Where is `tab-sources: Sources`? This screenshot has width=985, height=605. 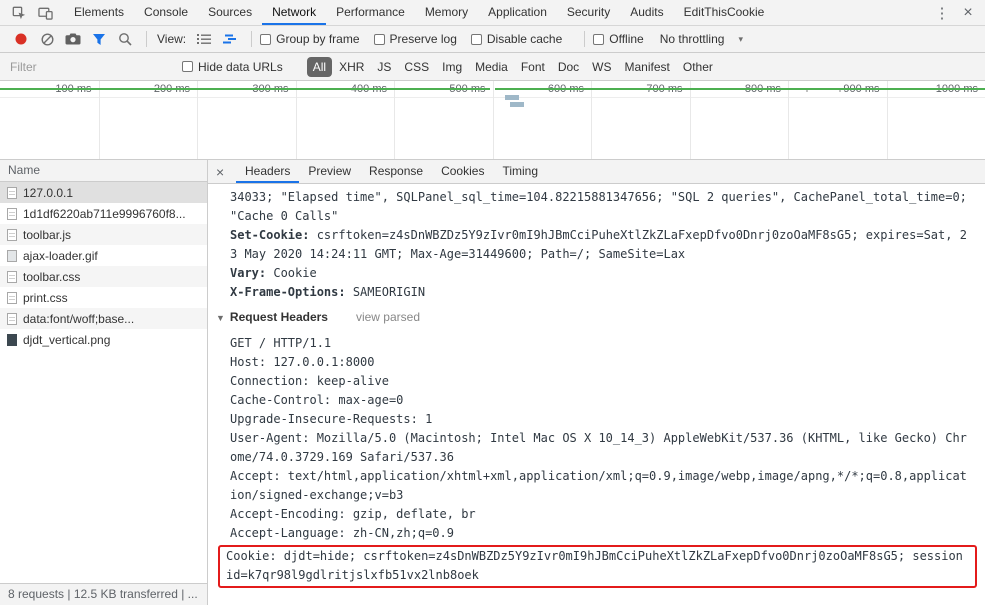
tab-sources: Sources is located at coordinates (230, 12).